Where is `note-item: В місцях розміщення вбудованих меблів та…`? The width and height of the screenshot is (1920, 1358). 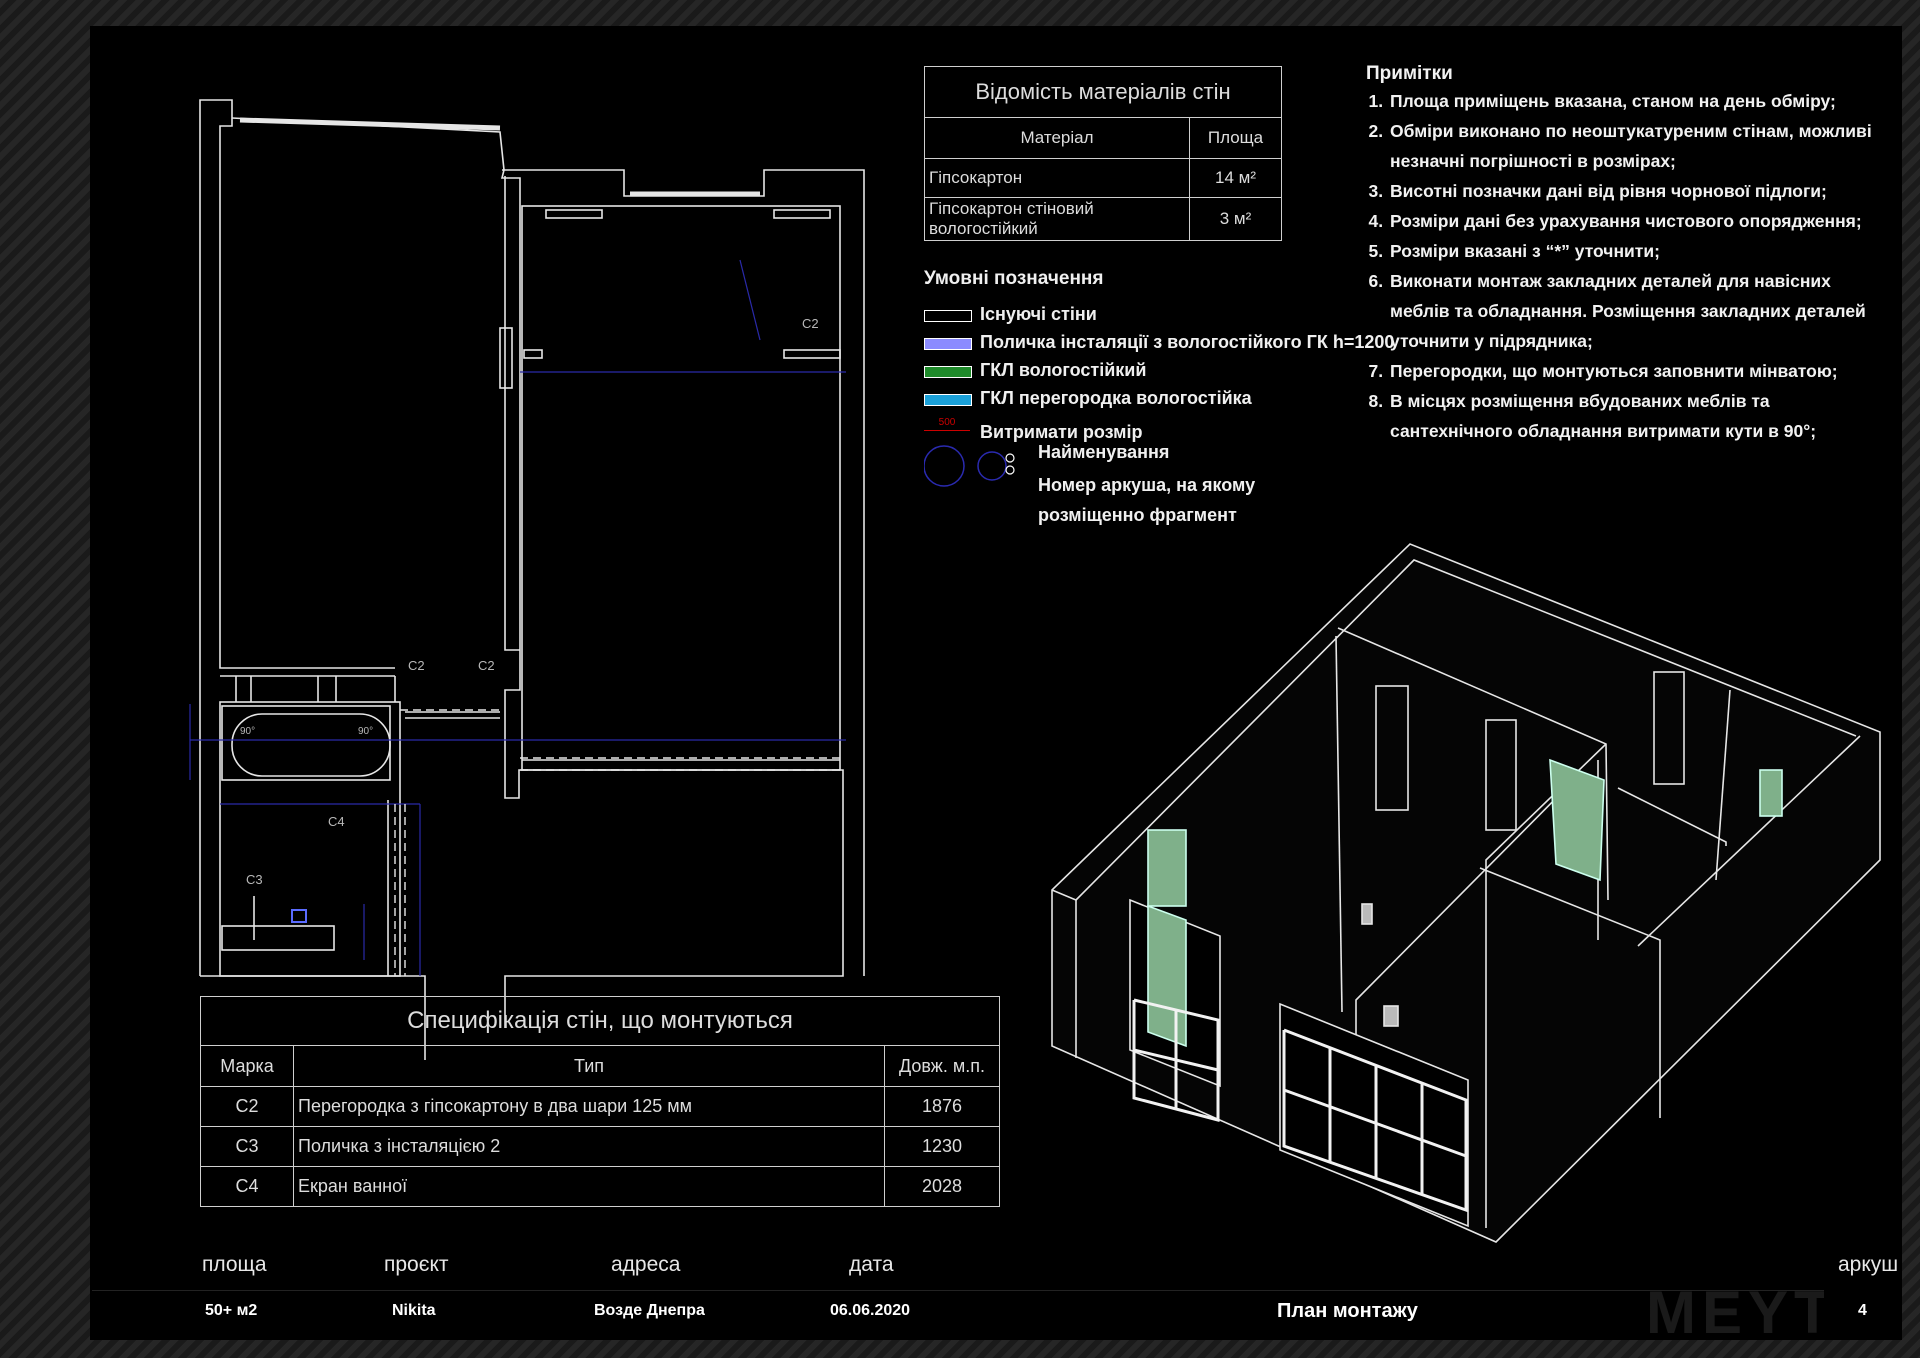
note-item: В місцях розміщення вбудованих меблів та… is located at coordinates (1637, 416).